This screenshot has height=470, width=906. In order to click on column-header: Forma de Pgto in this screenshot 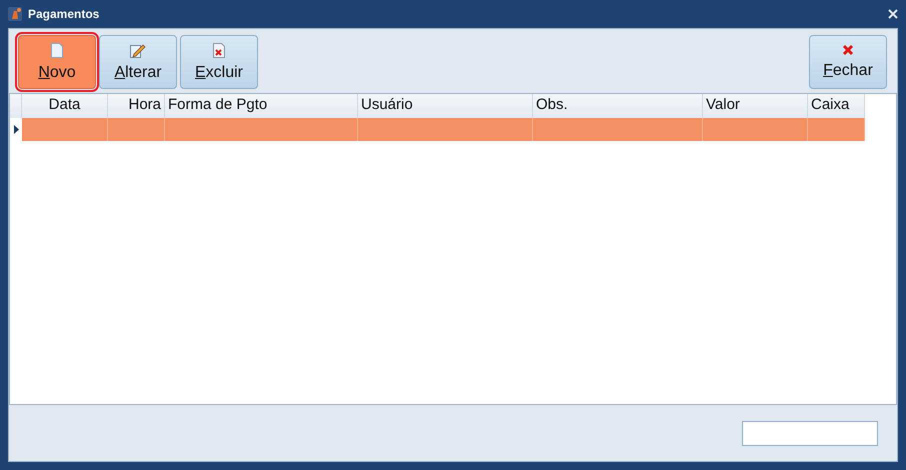, I will do `click(261, 106)`.